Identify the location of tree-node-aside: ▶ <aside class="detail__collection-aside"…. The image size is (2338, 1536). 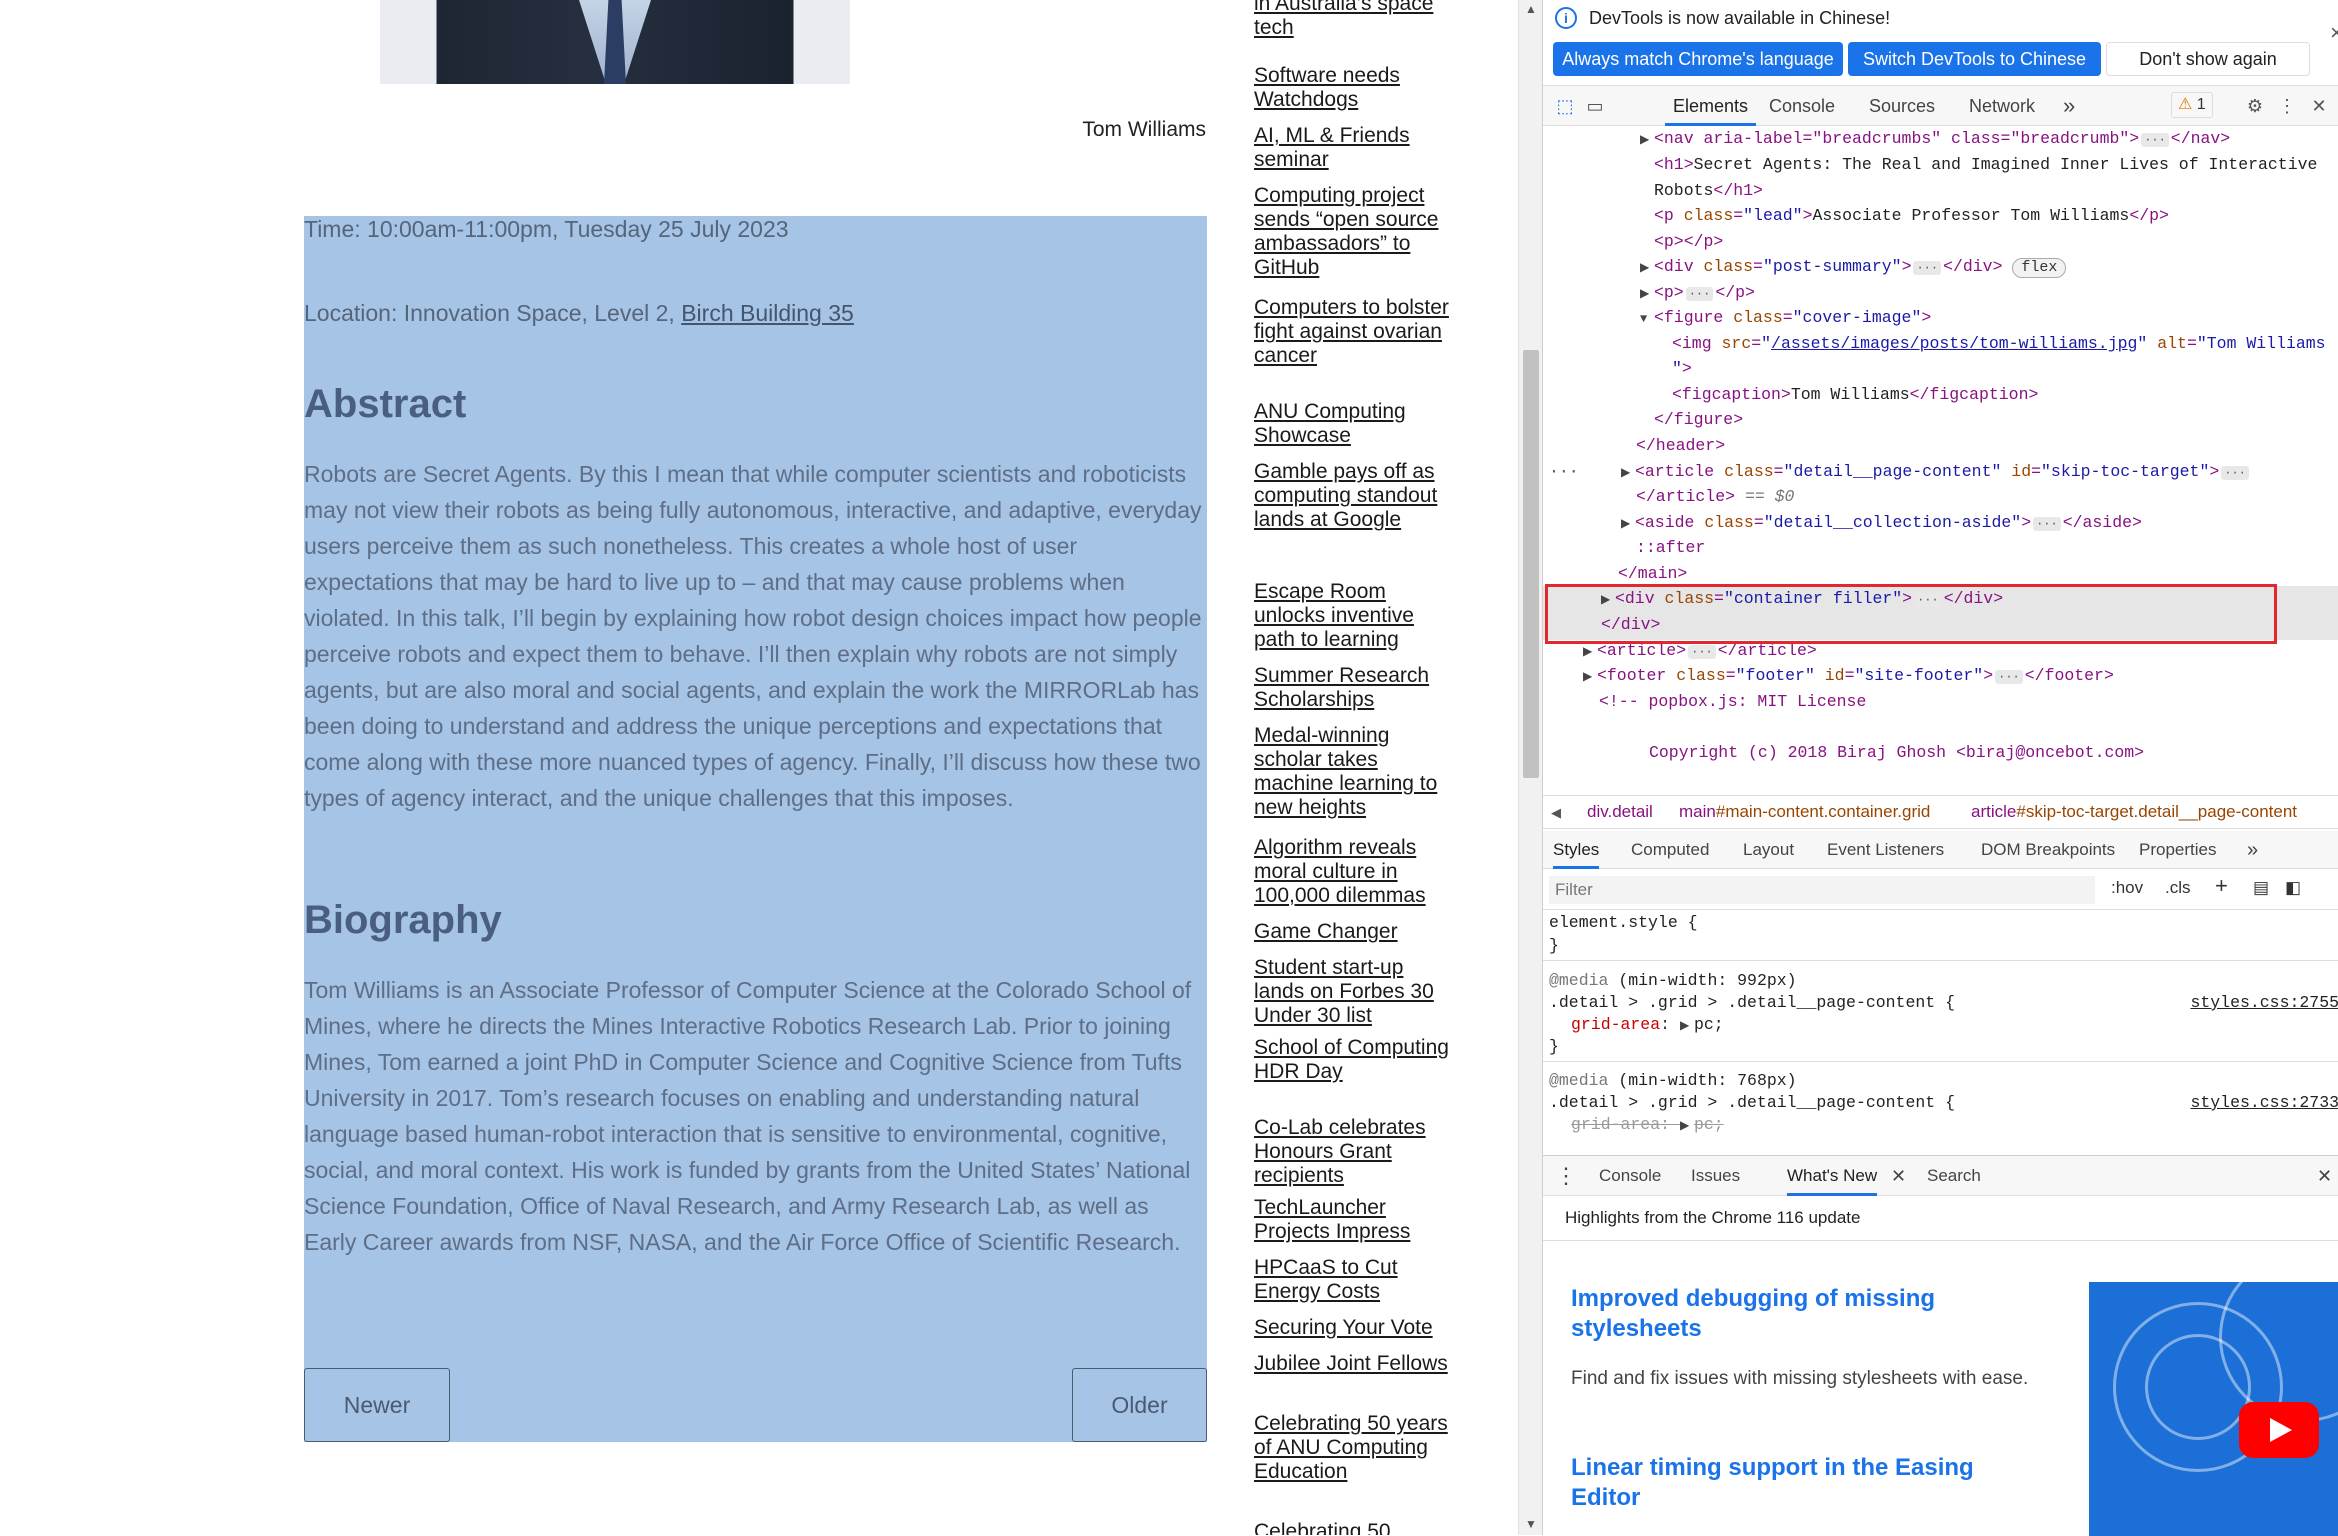
(1881, 522).